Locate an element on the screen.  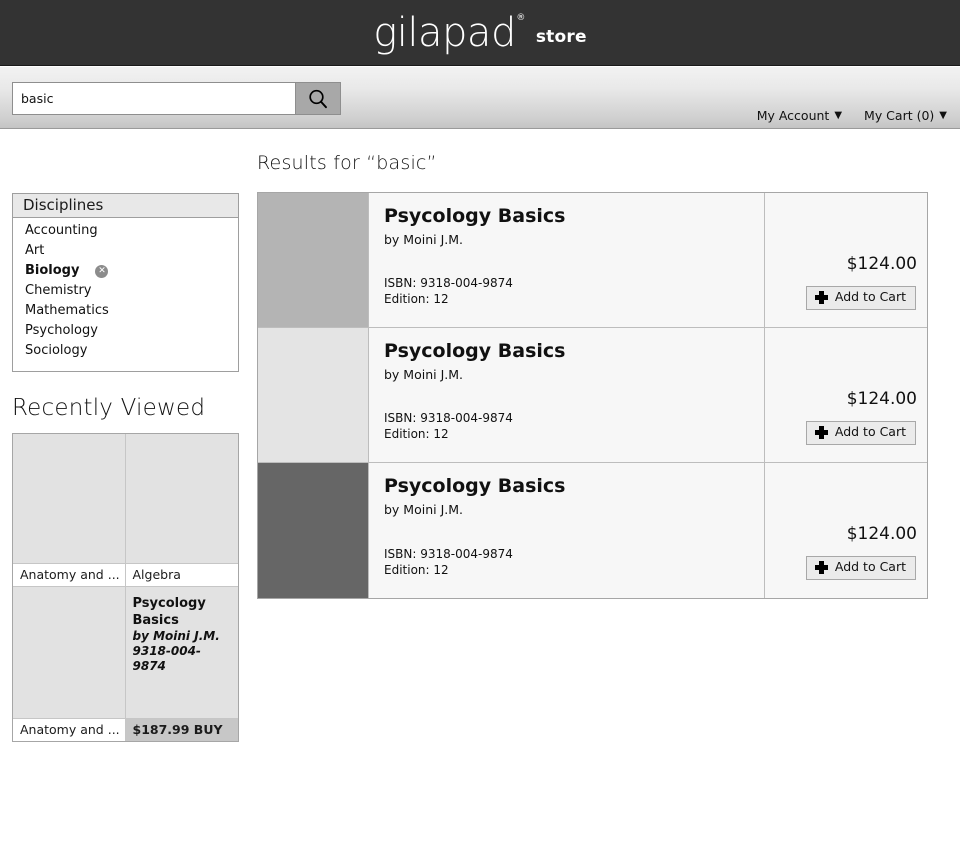
search-input is located at coordinates (153, 98).